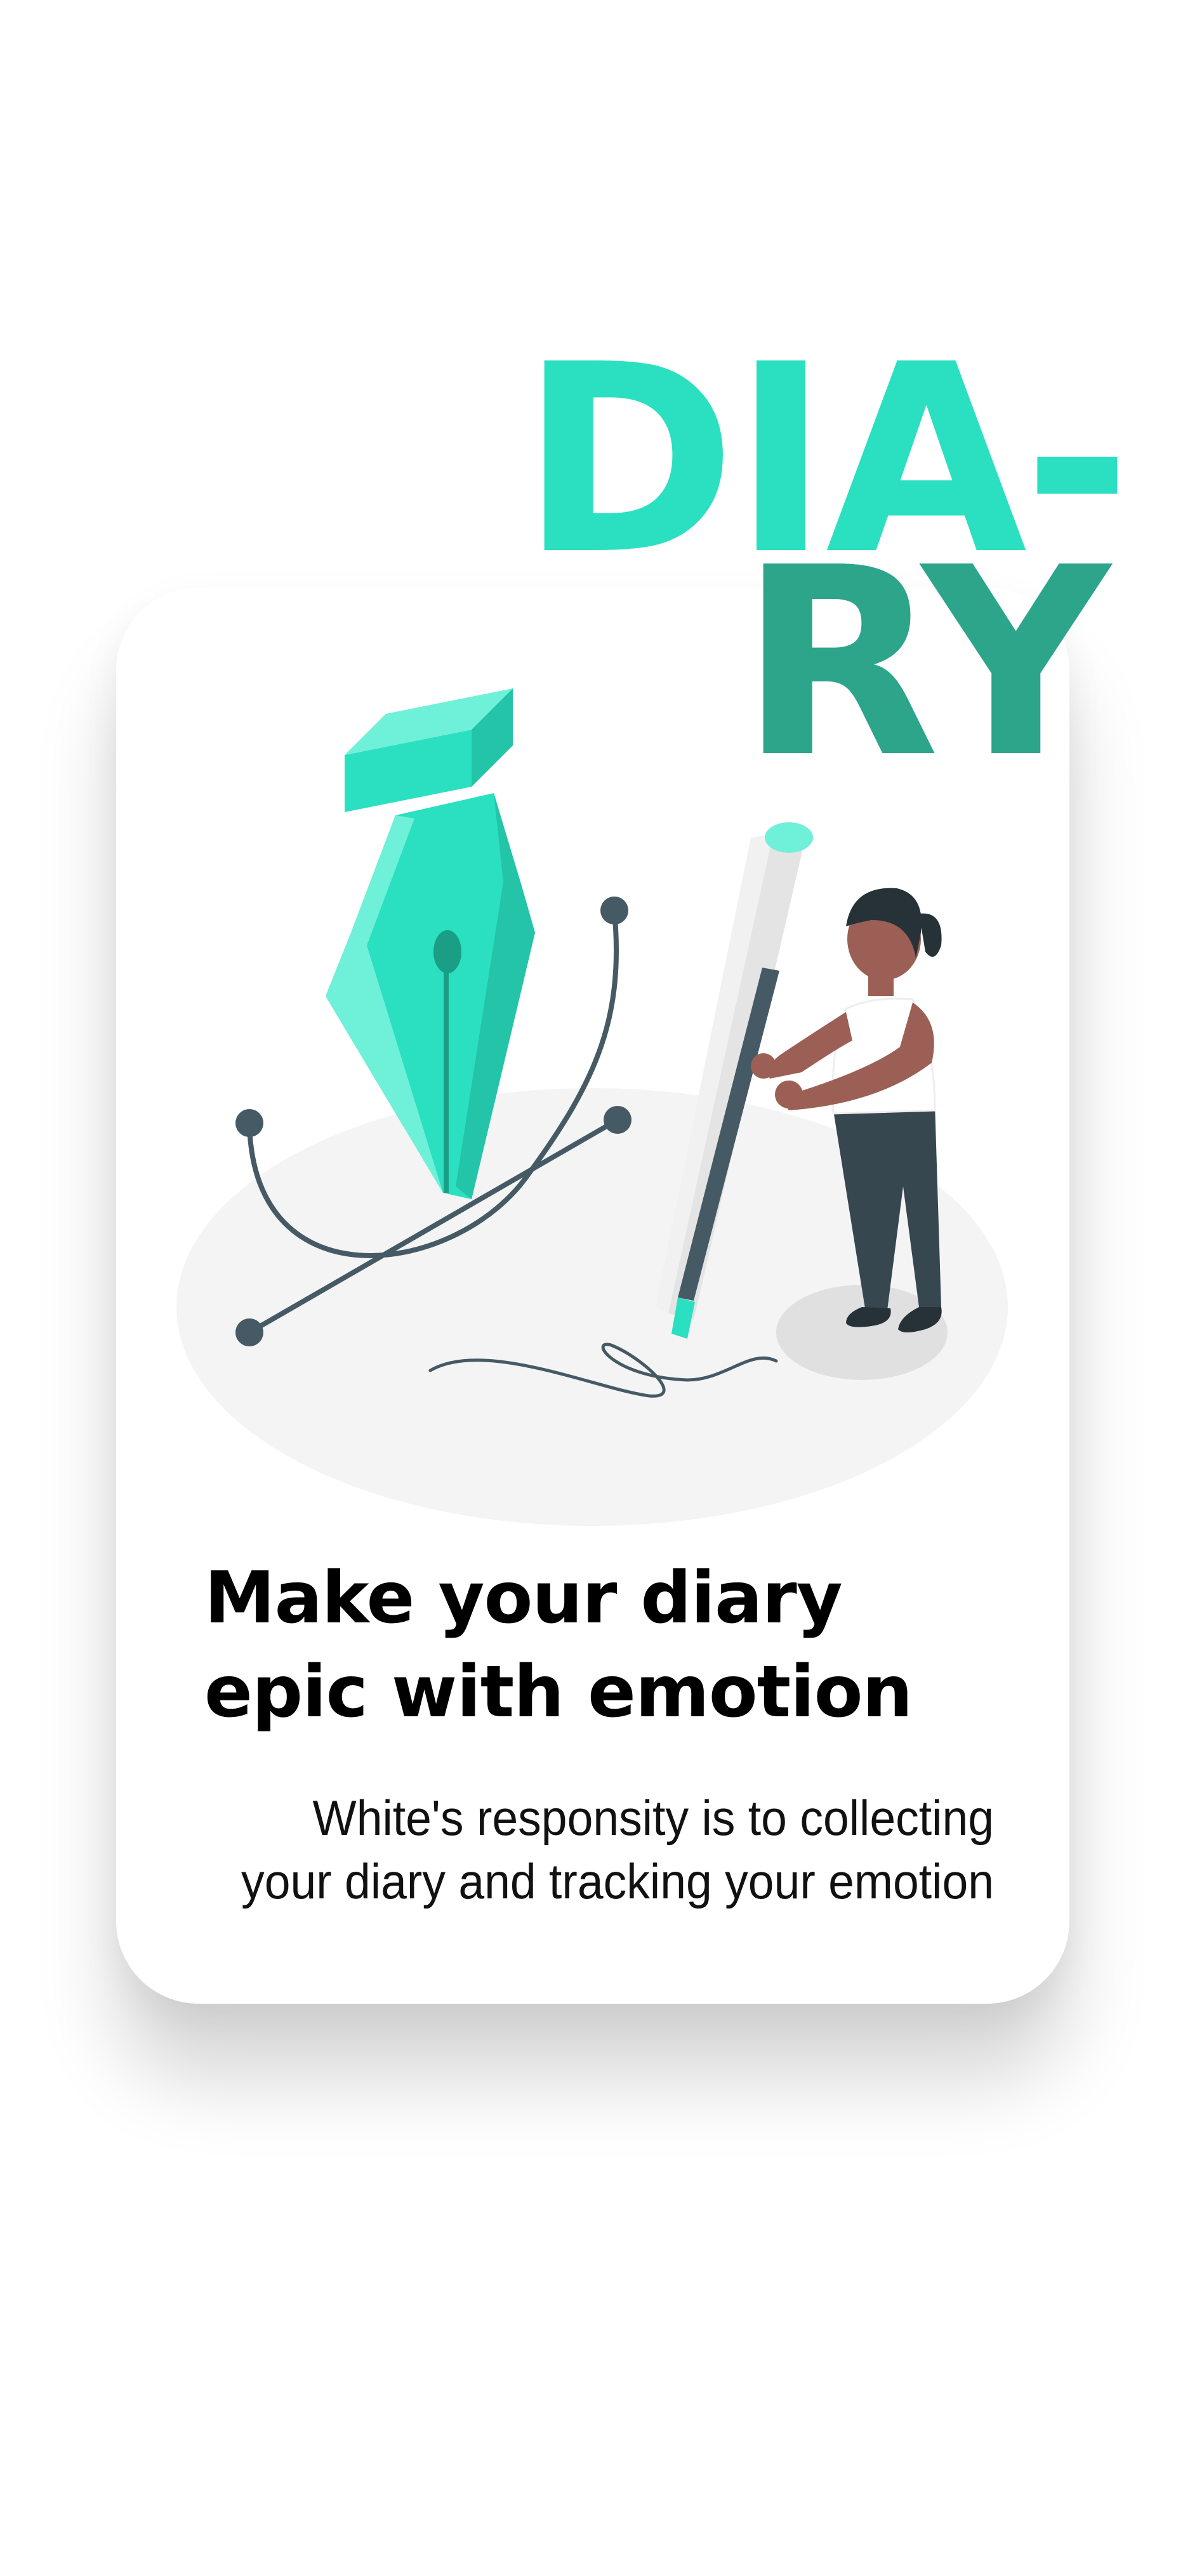 This screenshot has width=1190, height=2576. I want to click on logo-text-bottom: RY, so click(924, 663).